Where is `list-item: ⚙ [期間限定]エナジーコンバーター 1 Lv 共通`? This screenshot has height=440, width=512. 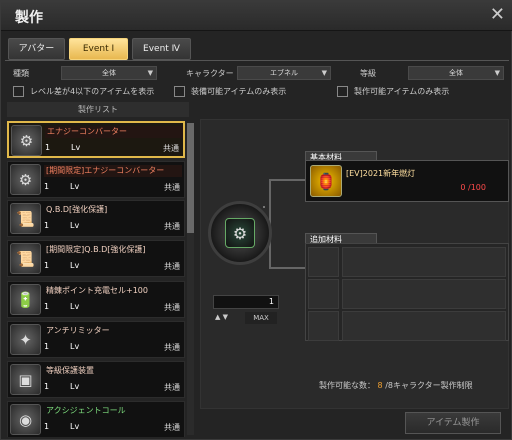 list-item: ⚙ [期間限定]エナジーコンバーター 1 Lv 共通 is located at coordinates (96, 179).